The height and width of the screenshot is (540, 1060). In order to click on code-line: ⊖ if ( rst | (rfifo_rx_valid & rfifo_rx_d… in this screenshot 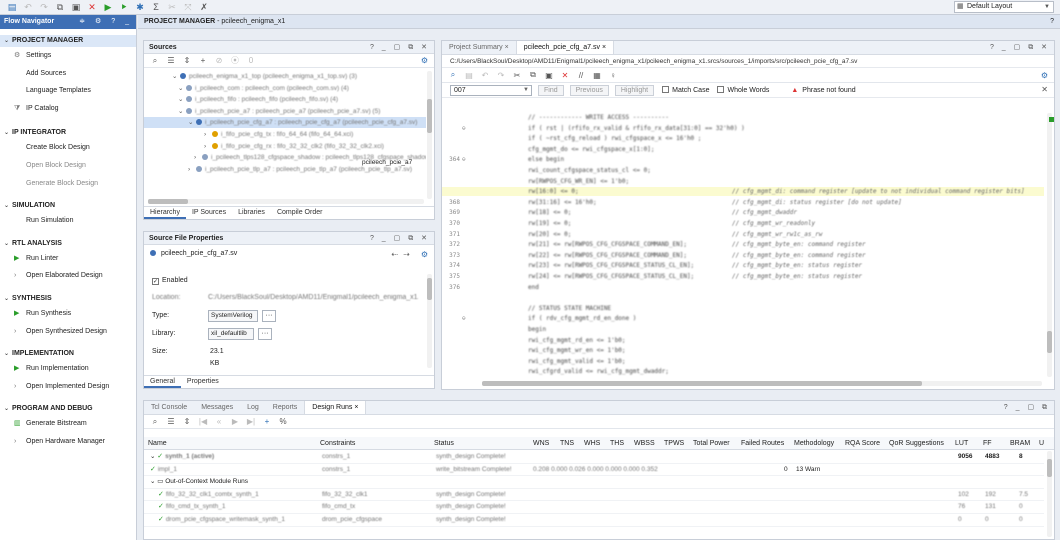, I will do `click(743, 128)`.